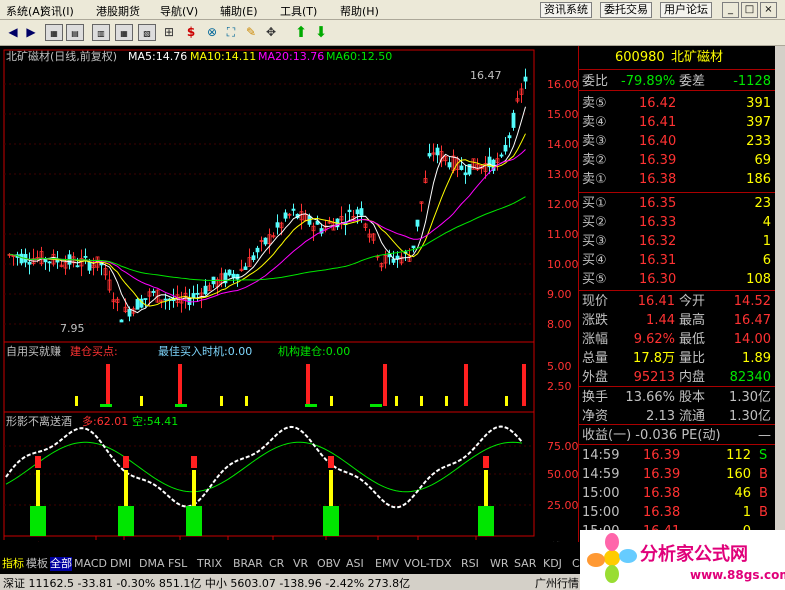 This screenshot has height=590, width=785. I want to click on high-marker: 16.47, so click(486, 75).